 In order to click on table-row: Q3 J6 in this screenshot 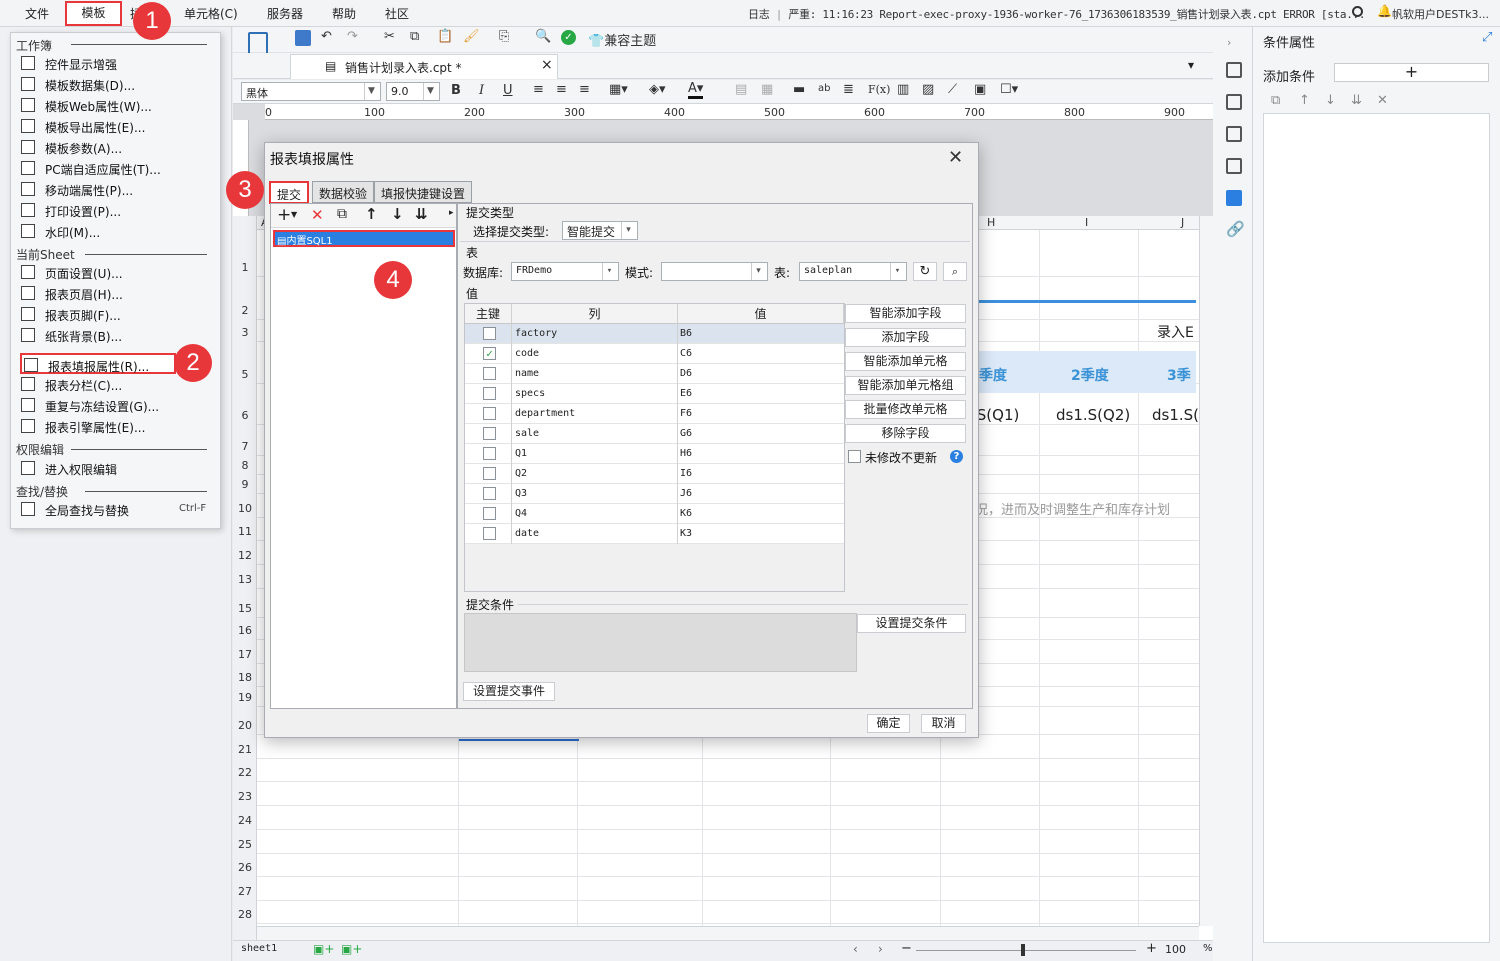, I will do `click(654, 494)`.